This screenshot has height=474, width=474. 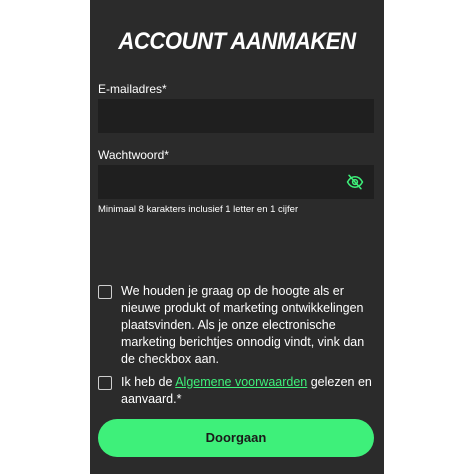 I want to click on email-field, so click(x=236, y=116).